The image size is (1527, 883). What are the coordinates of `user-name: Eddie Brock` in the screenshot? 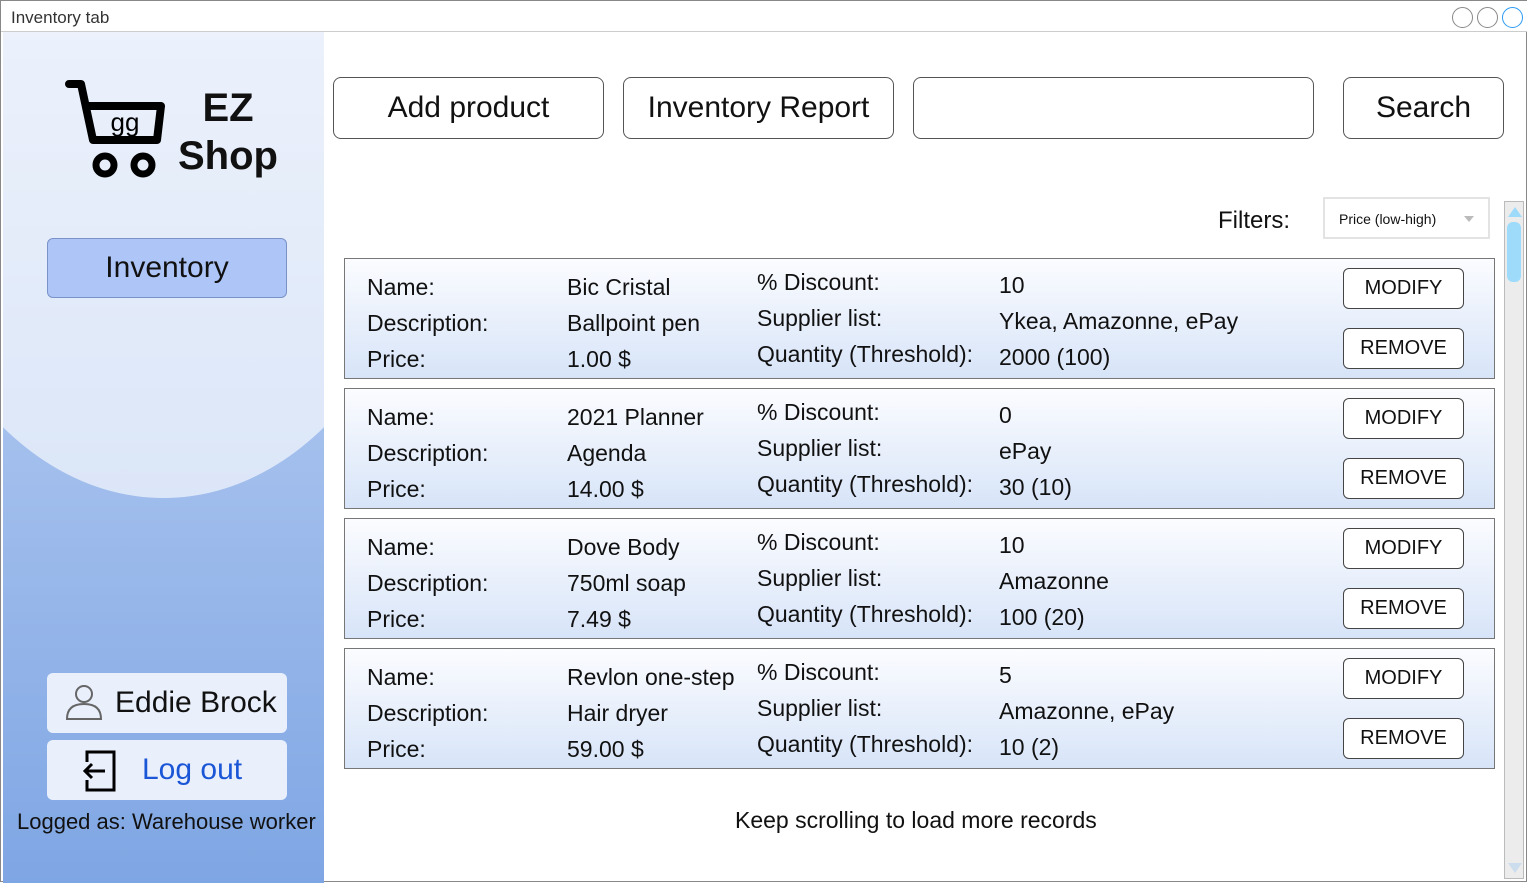 It's located at (196, 702).